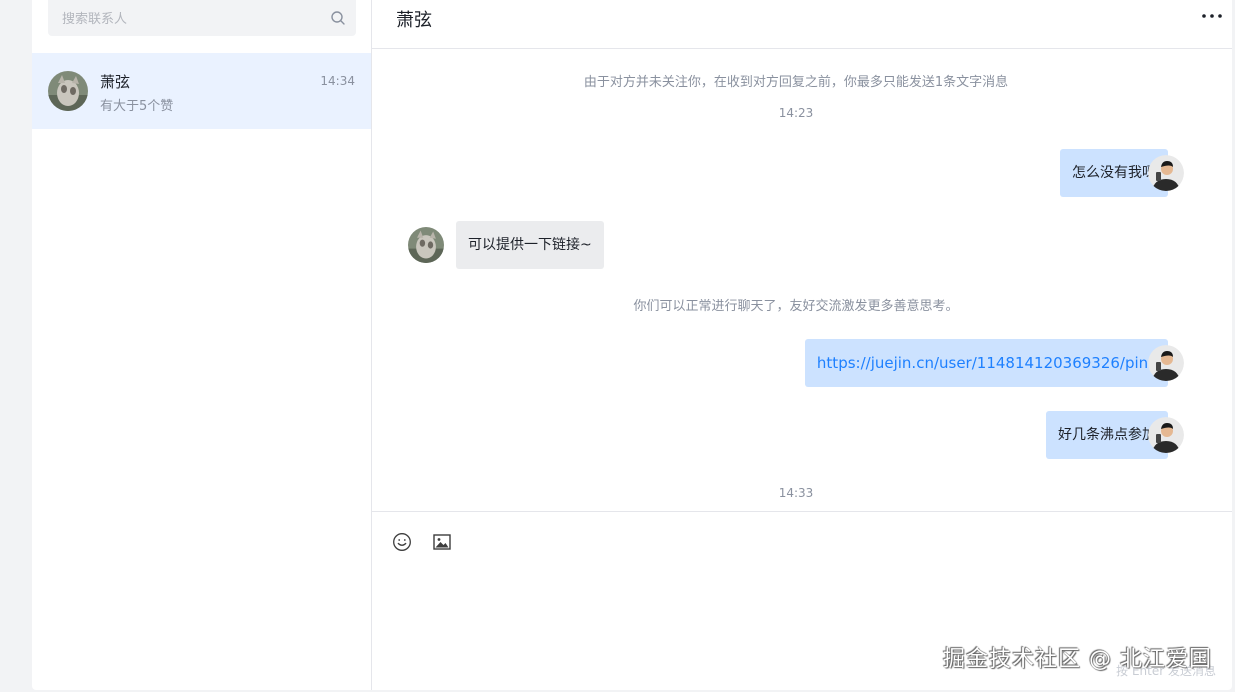  I want to click on system-notice: 你们可以正常进行聊天了，友好交流激发更多善意思考。, so click(796, 306).